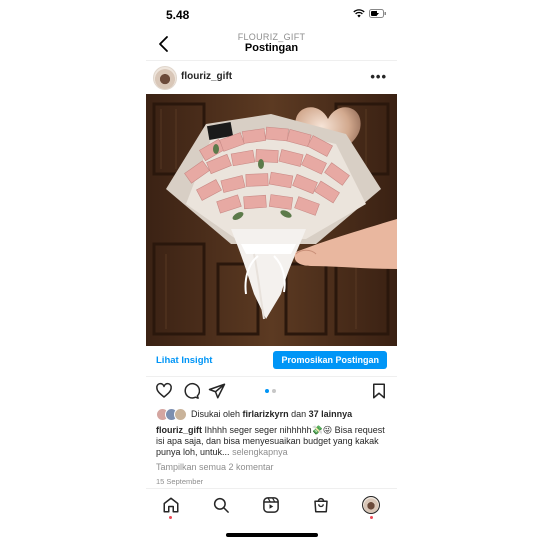  Describe the element at coordinates (379, 391) in the screenshot. I see `bookmark-icon` at that location.